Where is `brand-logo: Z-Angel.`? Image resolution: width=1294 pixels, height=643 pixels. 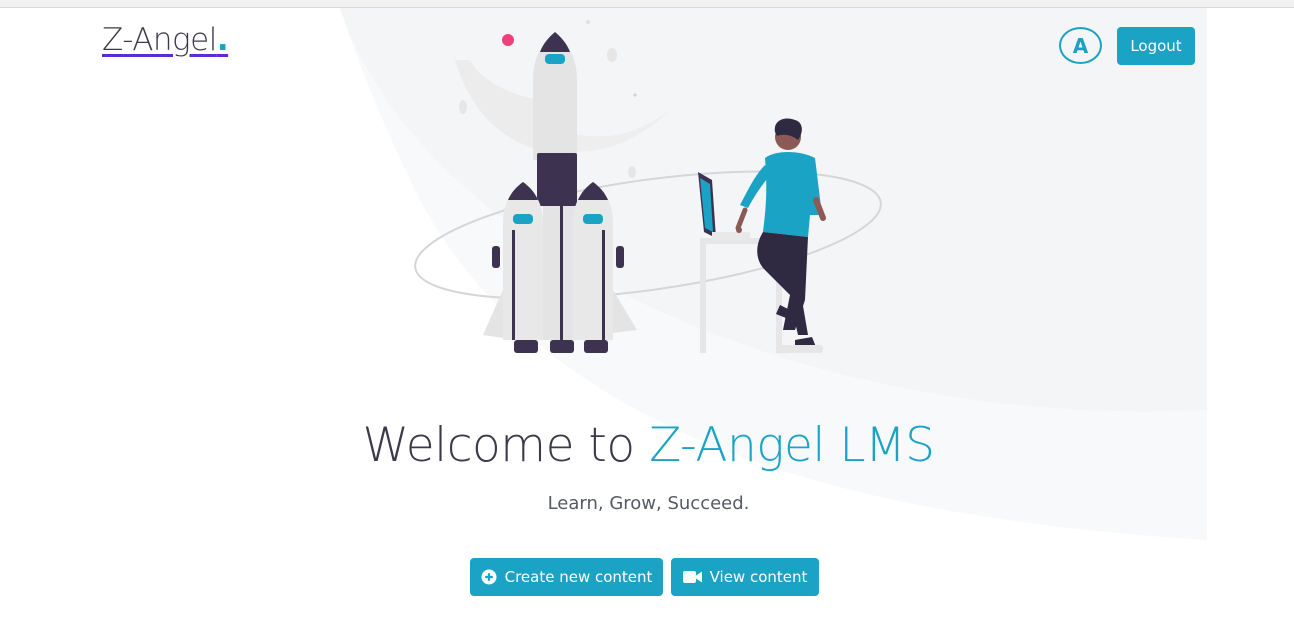
brand-logo: Z-Angel. is located at coordinates (165, 40).